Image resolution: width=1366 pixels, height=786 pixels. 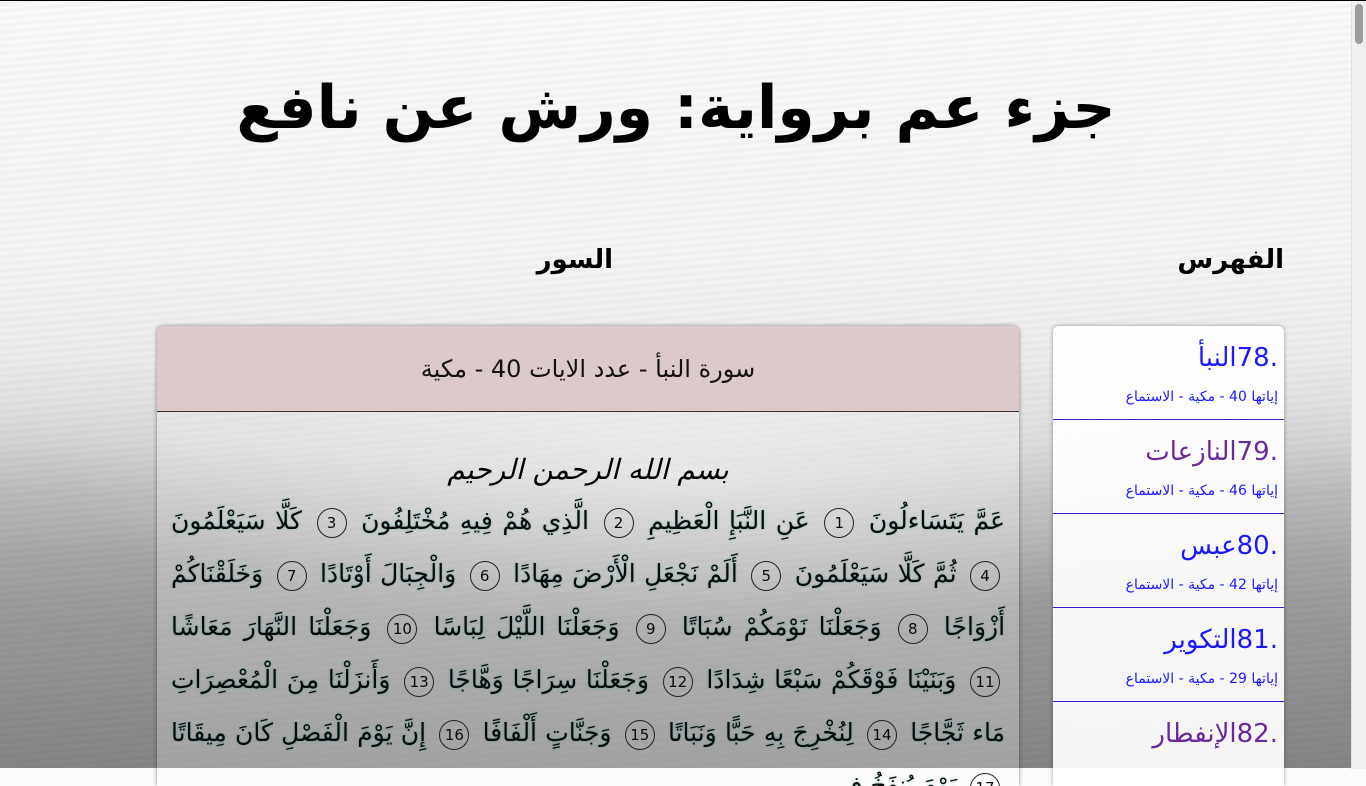 I want to click on verse-text: وَالْجِبَالَ أَوْتَادًا, so click(x=388, y=573).